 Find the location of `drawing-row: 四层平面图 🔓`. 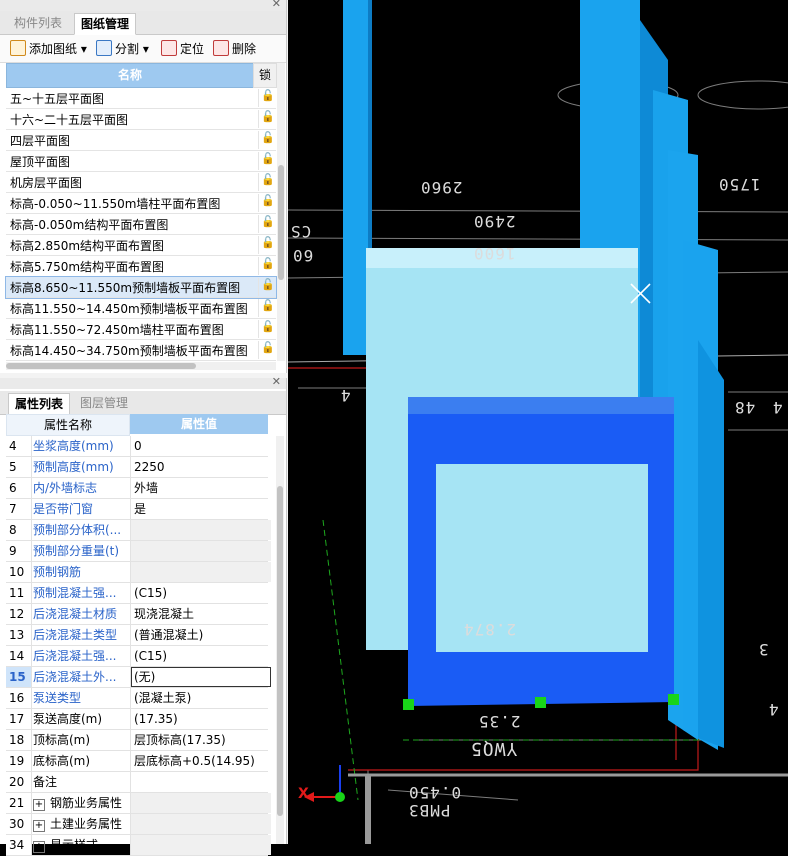

drawing-row: 四层平面图 🔓 is located at coordinates (141, 140).